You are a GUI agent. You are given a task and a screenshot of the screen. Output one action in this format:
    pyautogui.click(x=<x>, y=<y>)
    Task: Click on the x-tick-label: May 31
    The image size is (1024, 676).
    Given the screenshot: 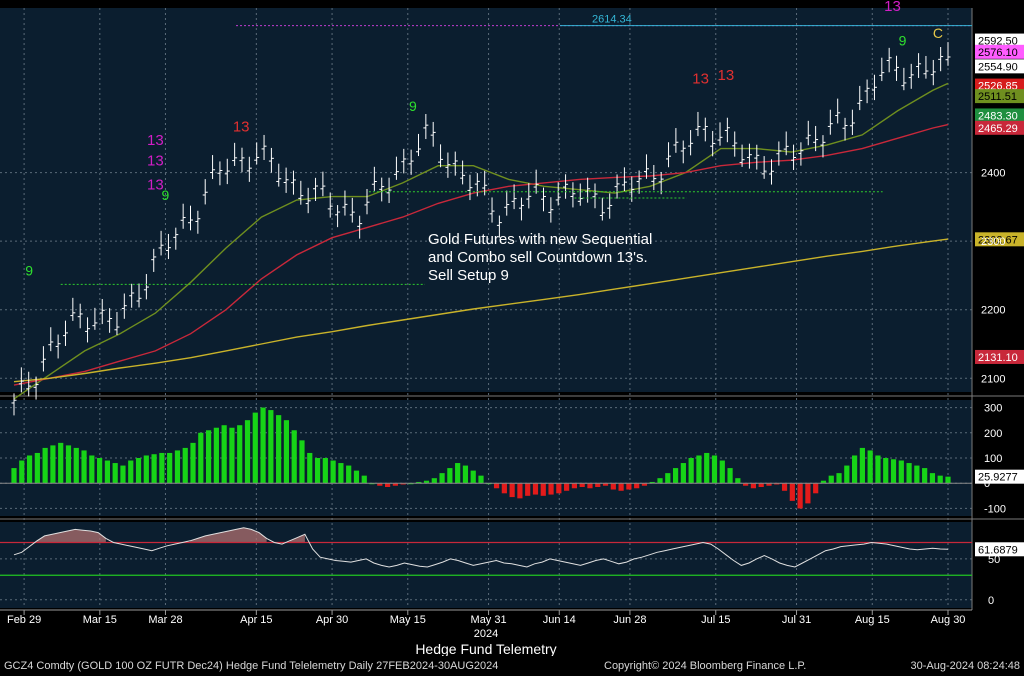 What is the action you would take?
    pyautogui.click(x=489, y=620)
    